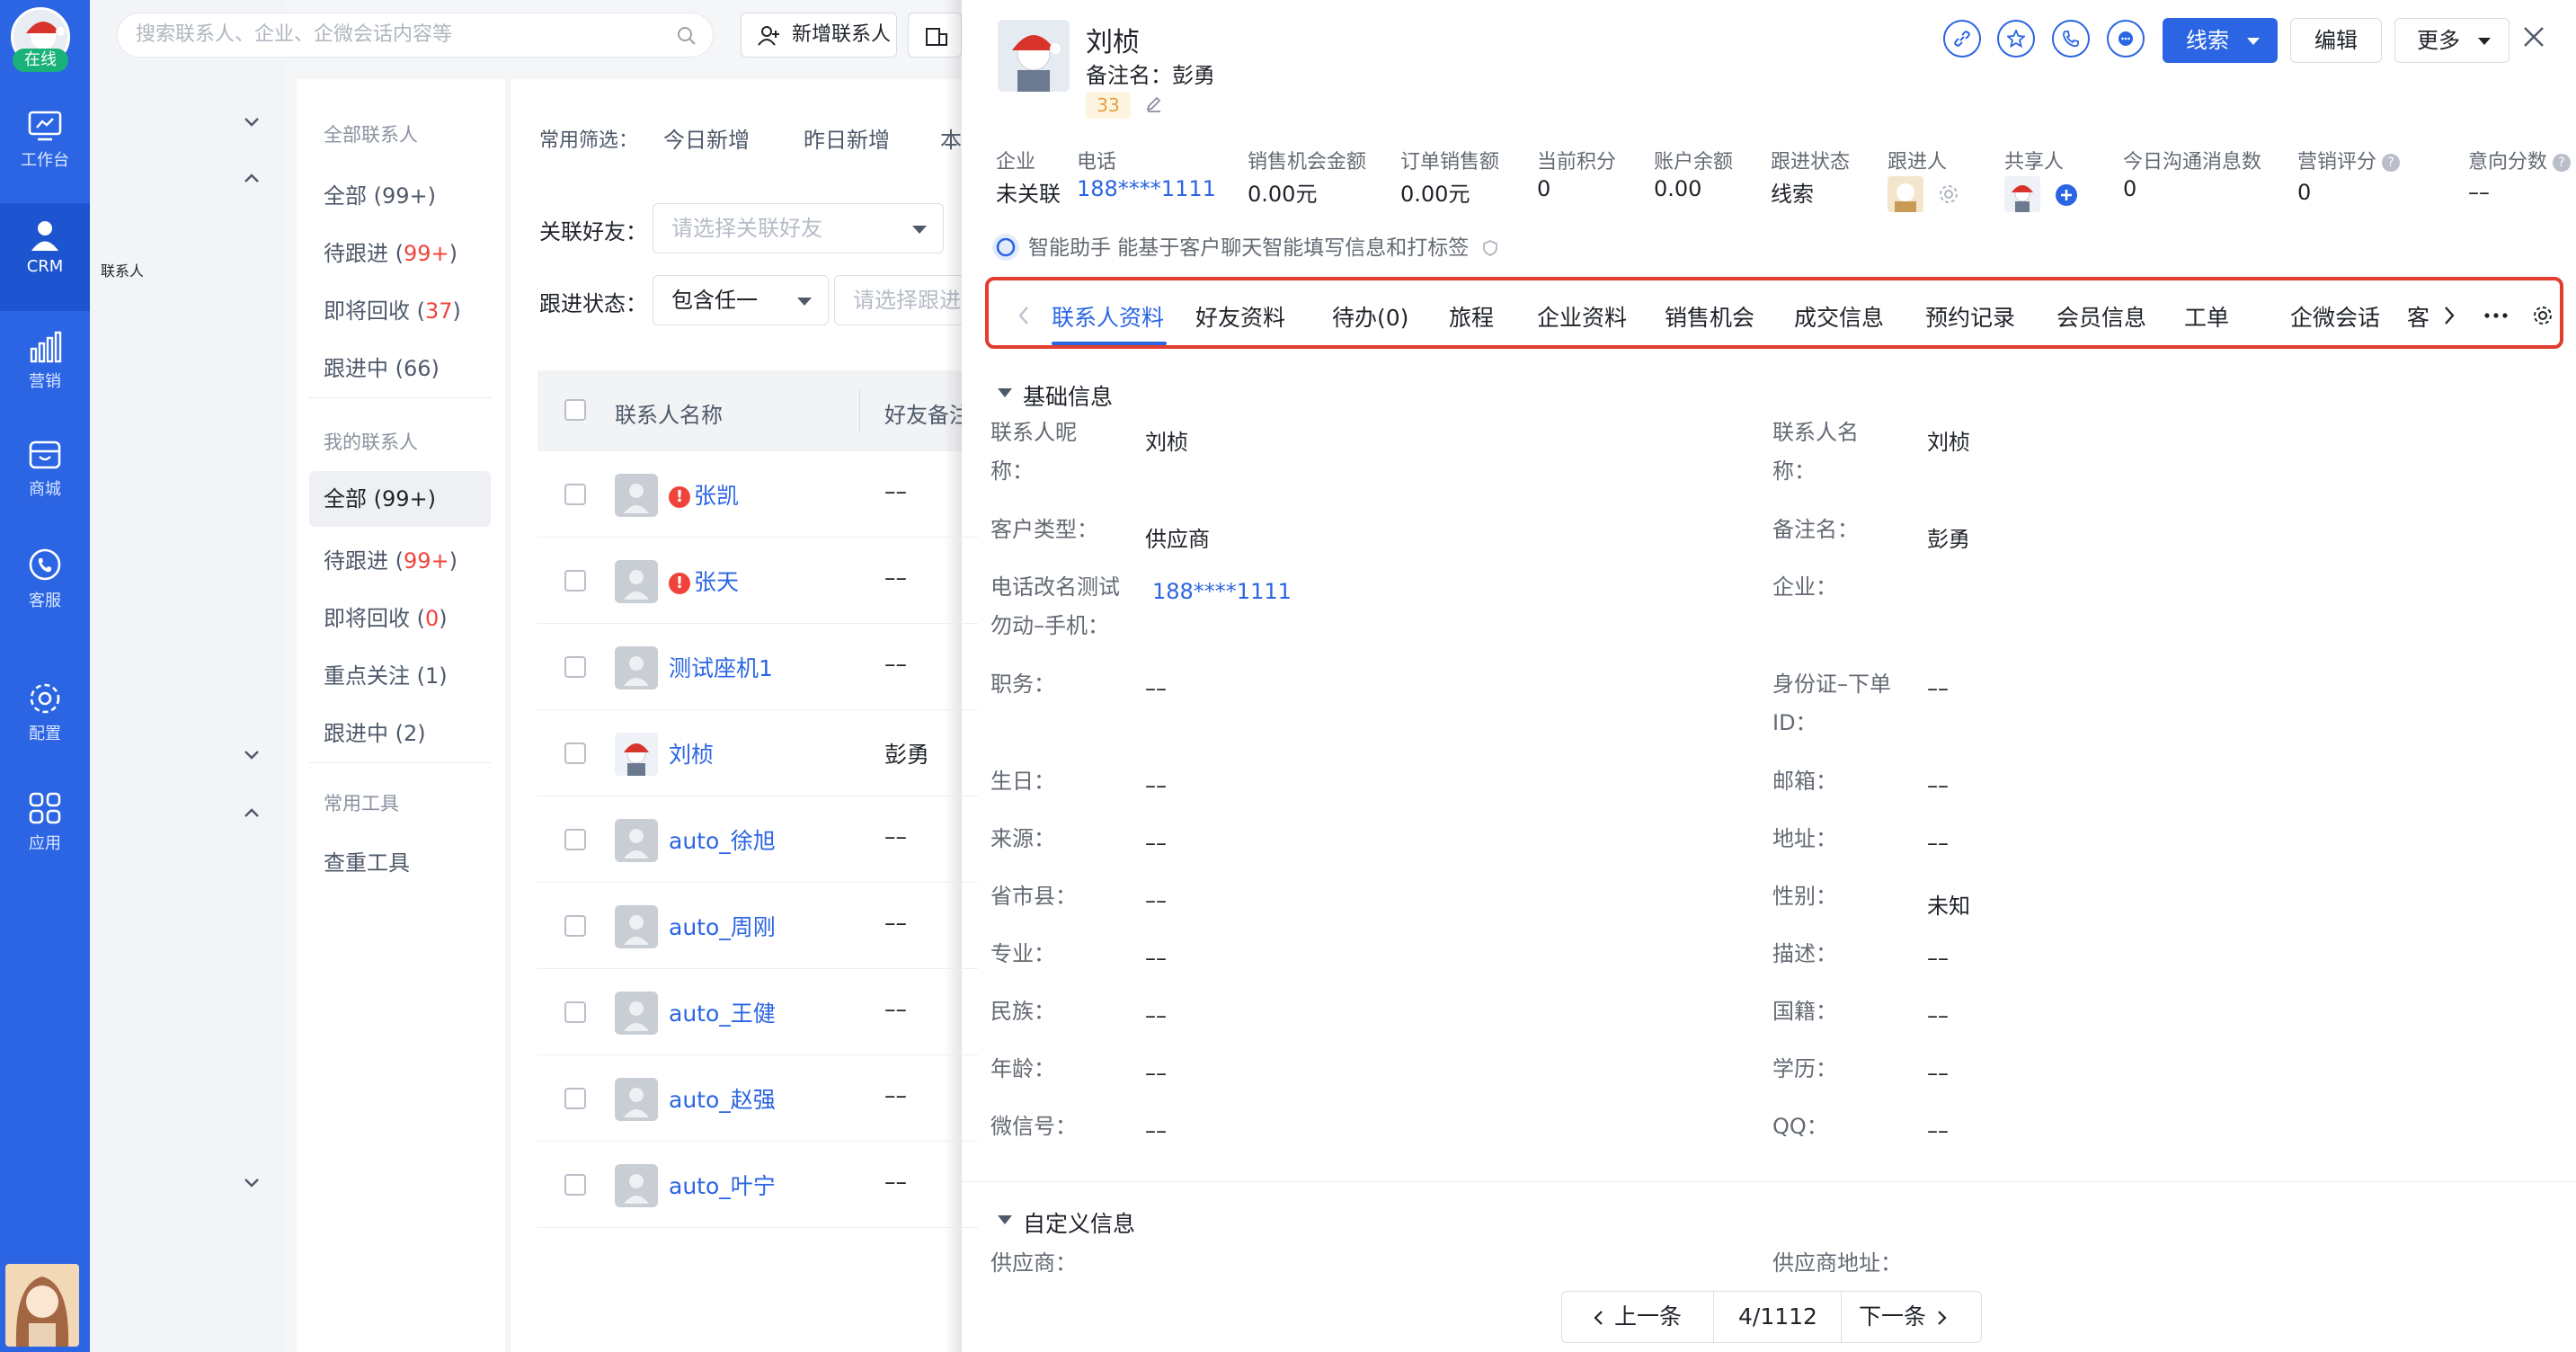 The height and width of the screenshot is (1352, 2576). What do you see at coordinates (798, 228) in the screenshot?
I see `friend-select: 请选择关联好友` at bounding box center [798, 228].